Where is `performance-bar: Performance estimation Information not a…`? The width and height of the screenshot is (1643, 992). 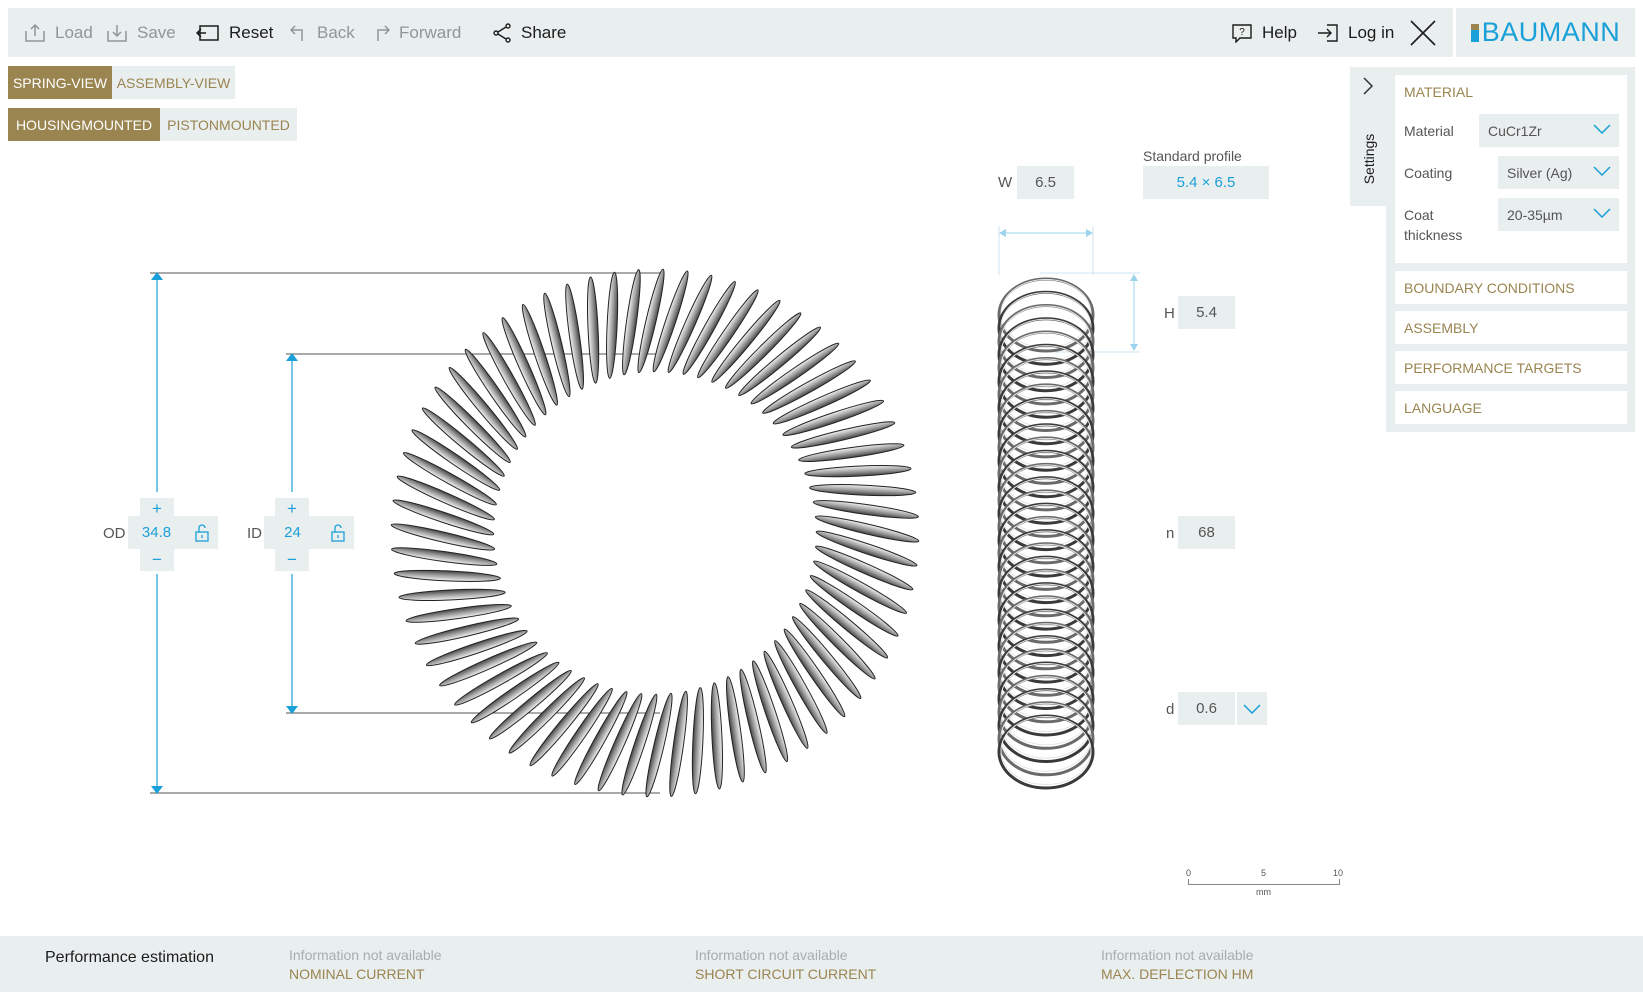 performance-bar: Performance estimation Information not a… is located at coordinates (821, 964).